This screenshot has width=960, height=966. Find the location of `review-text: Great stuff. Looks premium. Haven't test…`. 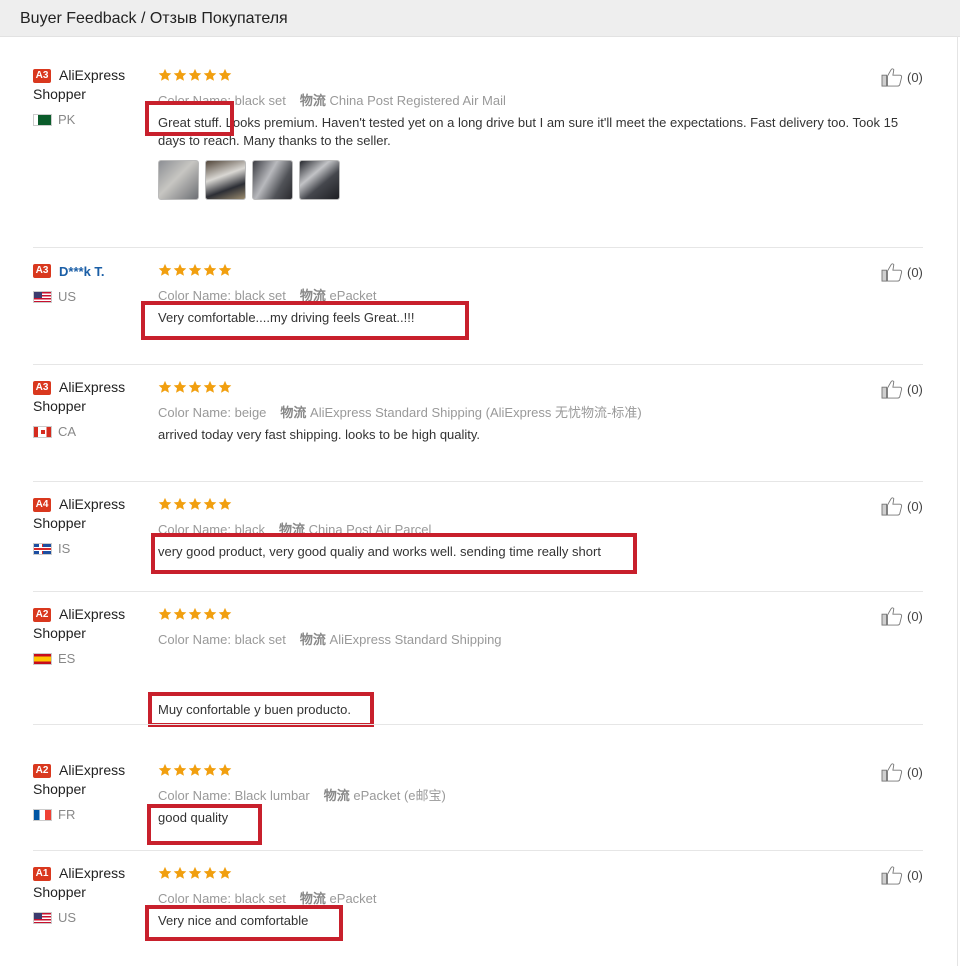

review-text: Great stuff. Looks premium. Haven't test… is located at coordinates (528, 131).